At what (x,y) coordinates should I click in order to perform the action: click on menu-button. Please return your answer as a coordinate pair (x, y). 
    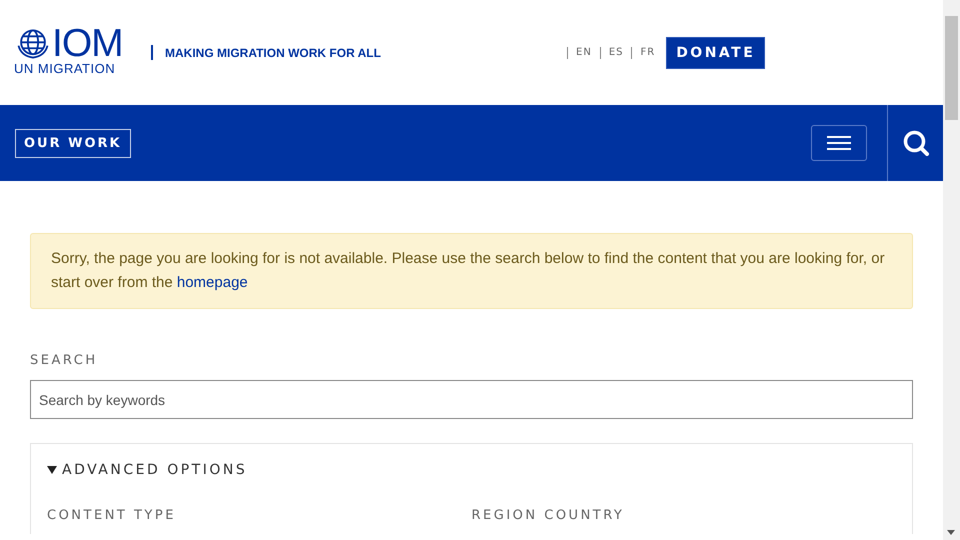
    Looking at the image, I should click on (839, 143).